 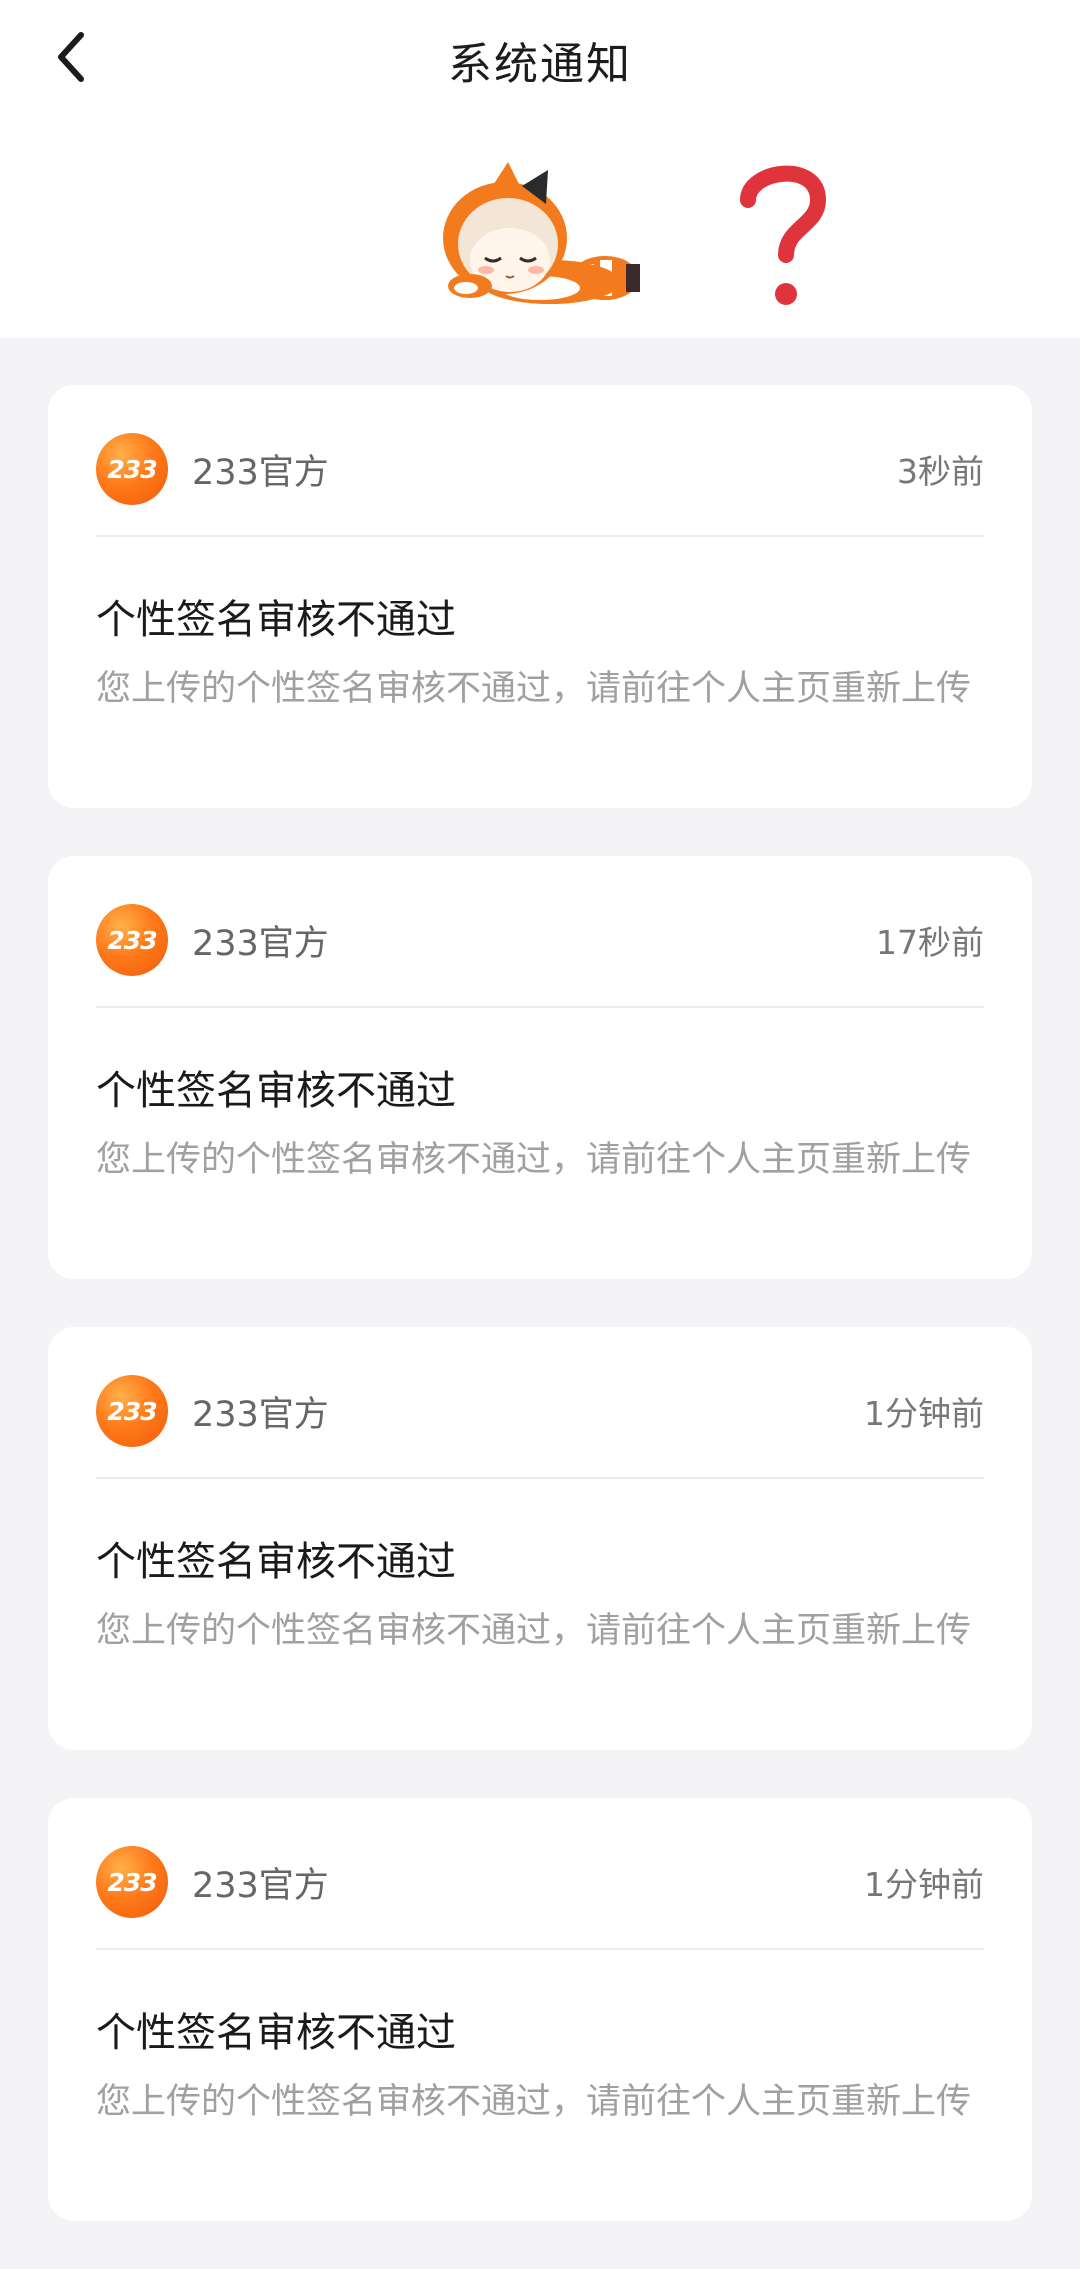 I want to click on top-bar: 系统通知, so click(x=540, y=169).